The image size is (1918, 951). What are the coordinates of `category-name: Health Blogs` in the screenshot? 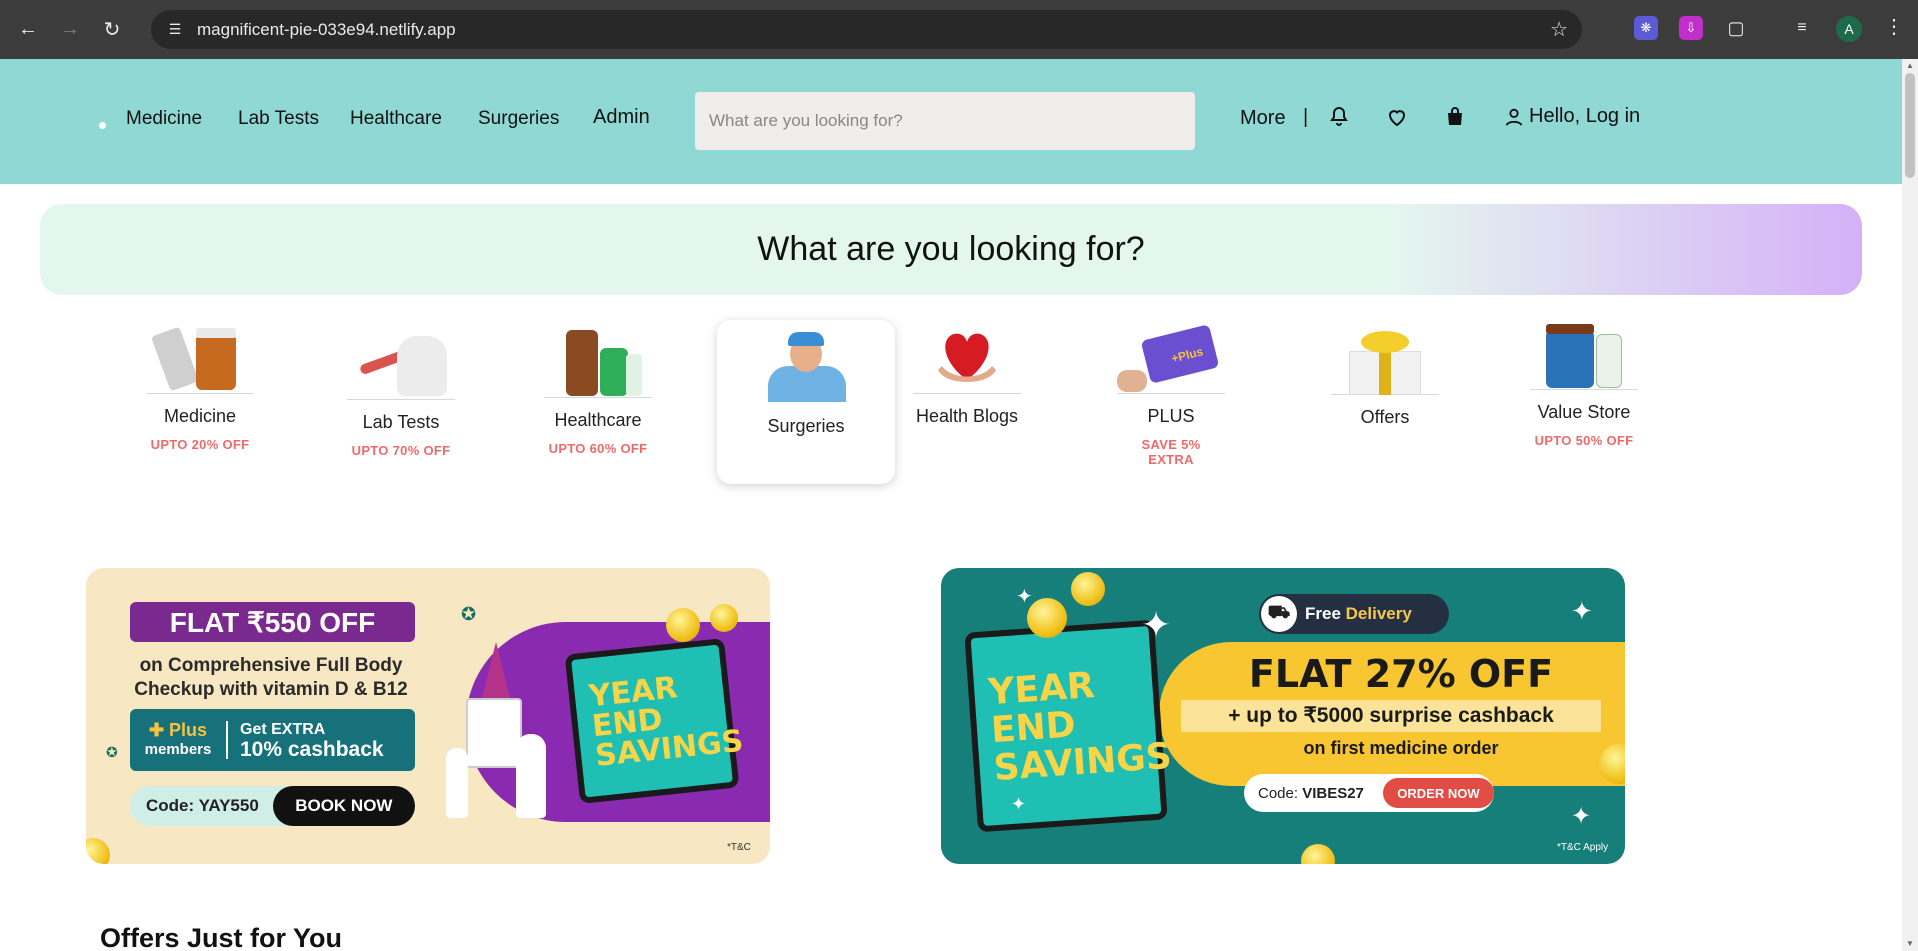 It's located at (967, 416).